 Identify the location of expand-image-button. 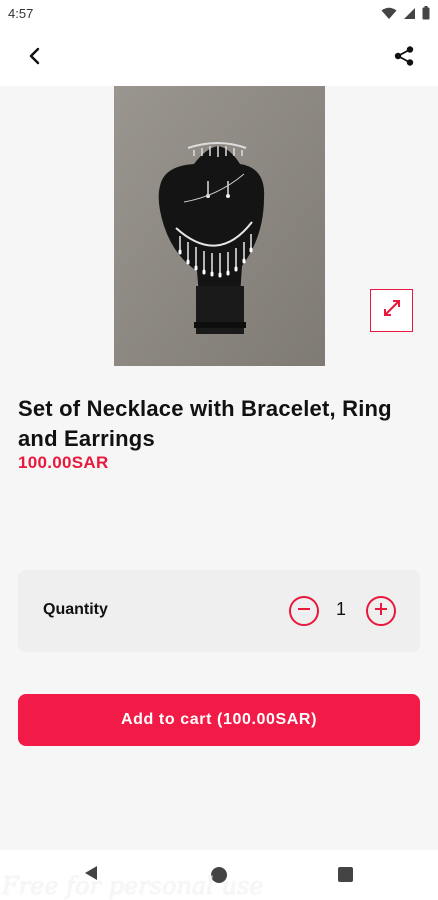
(391, 310).